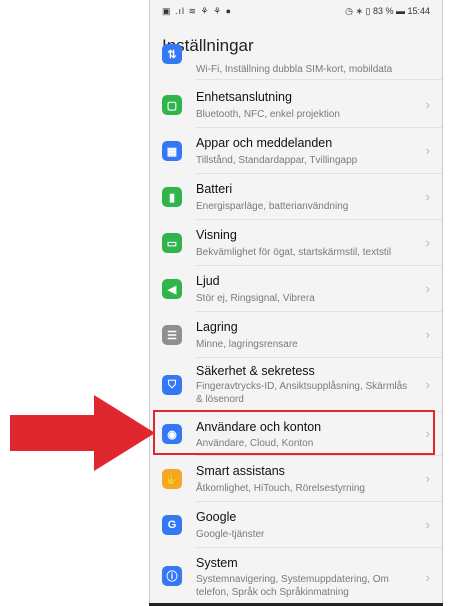  What do you see at coordinates (296, 335) in the screenshot?
I see `settings-item-storage: ☰ Lagring Minne, lagringsrensare ›` at bounding box center [296, 335].